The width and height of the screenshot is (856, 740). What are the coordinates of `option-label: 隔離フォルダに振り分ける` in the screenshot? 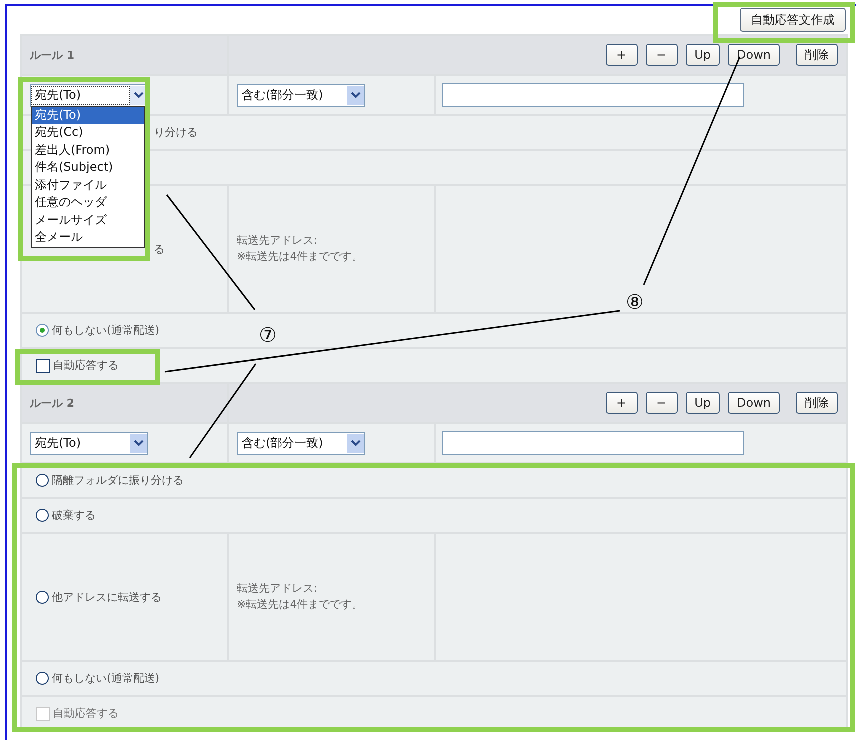 It's located at (118, 480).